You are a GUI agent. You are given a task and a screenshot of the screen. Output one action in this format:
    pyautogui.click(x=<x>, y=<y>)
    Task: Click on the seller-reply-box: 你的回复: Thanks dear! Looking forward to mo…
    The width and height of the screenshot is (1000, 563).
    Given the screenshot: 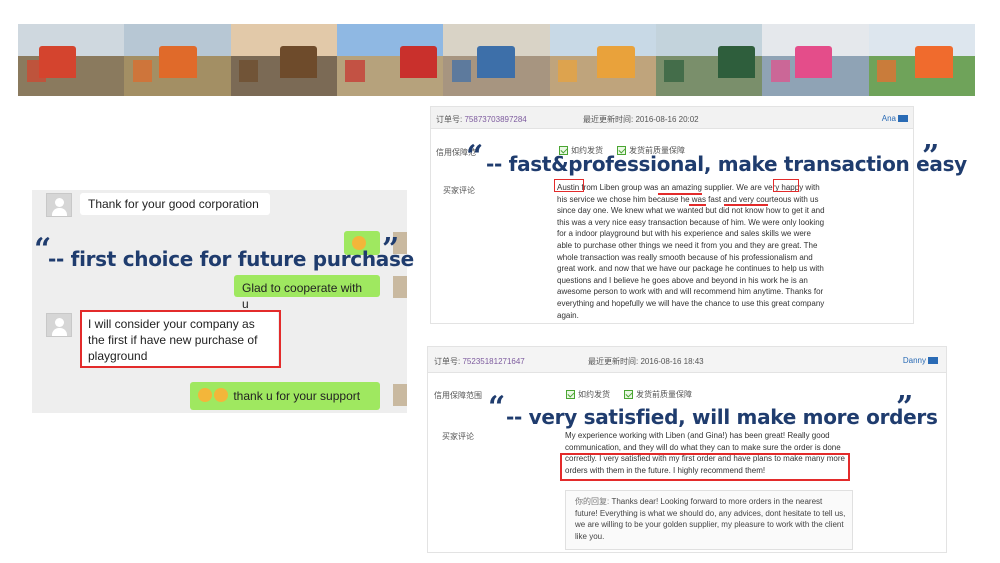 What is the action you would take?
    pyautogui.click(x=709, y=520)
    